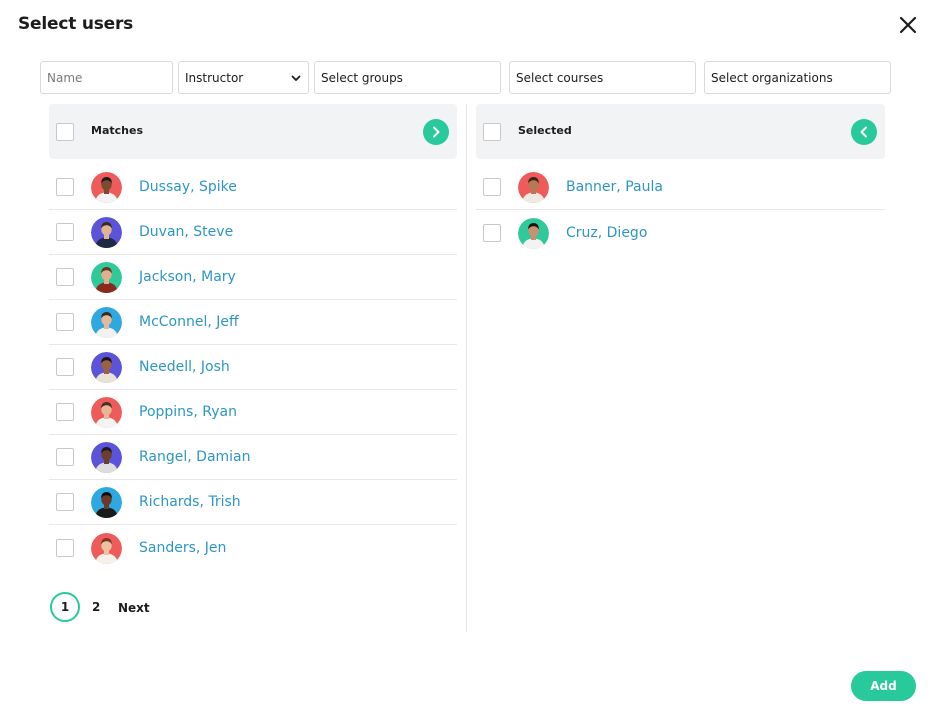  I want to click on chevron-left-icon, so click(863, 132).